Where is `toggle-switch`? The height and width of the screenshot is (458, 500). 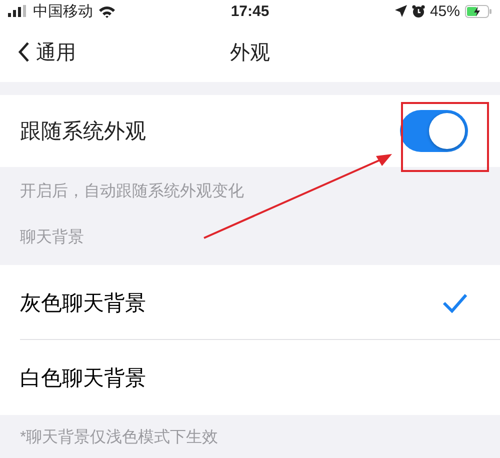
toggle-switch is located at coordinates (434, 131).